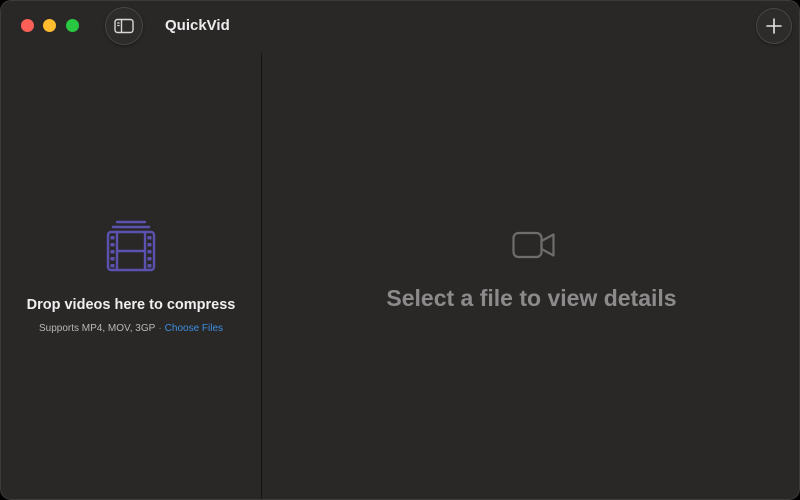 The image size is (800, 500). I want to click on supported-formats-text: Supports MP4, MOV, 3GP, so click(97, 328).